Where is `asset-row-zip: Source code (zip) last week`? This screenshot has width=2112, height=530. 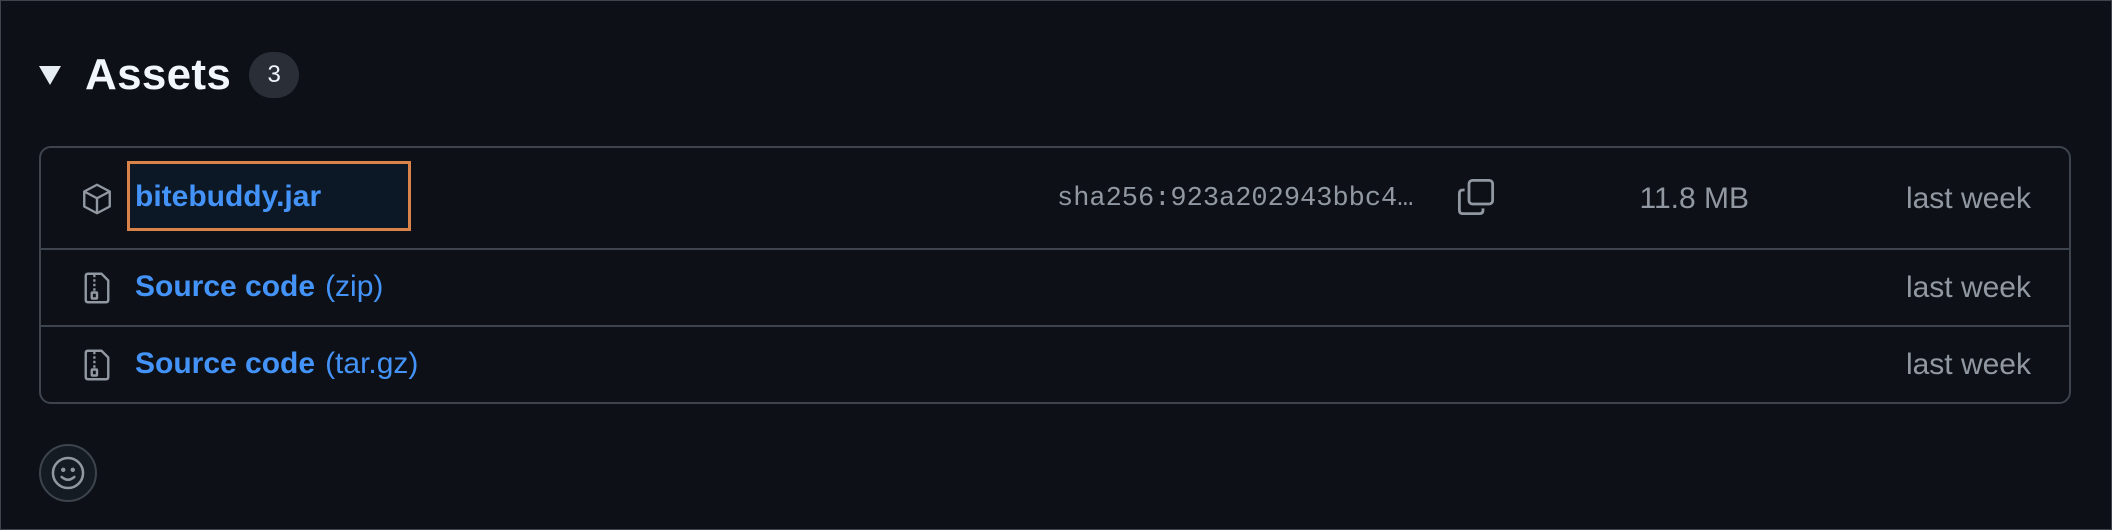 asset-row-zip: Source code (zip) last week is located at coordinates (1055, 288).